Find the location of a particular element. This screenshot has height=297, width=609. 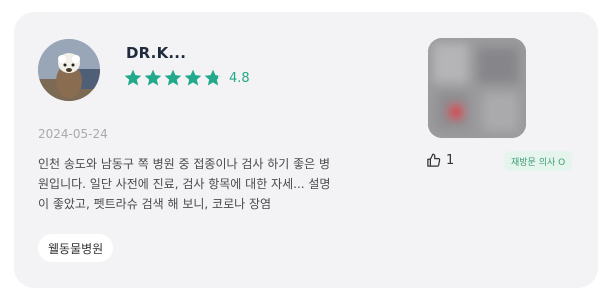

rating-row: 4.8 is located at coordinates (186, 78).